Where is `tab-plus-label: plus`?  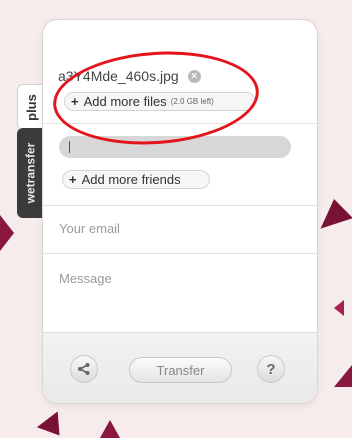
tab-plus-label: plus is located at coordinates (31, 107).